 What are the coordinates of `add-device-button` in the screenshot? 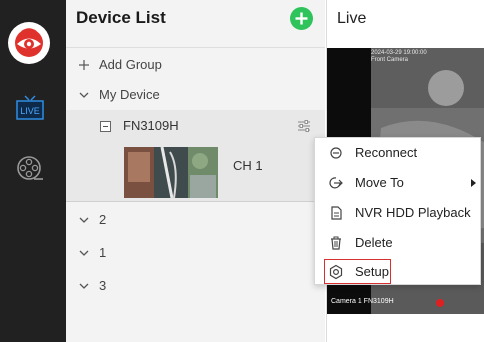 It's located at (301, 18).